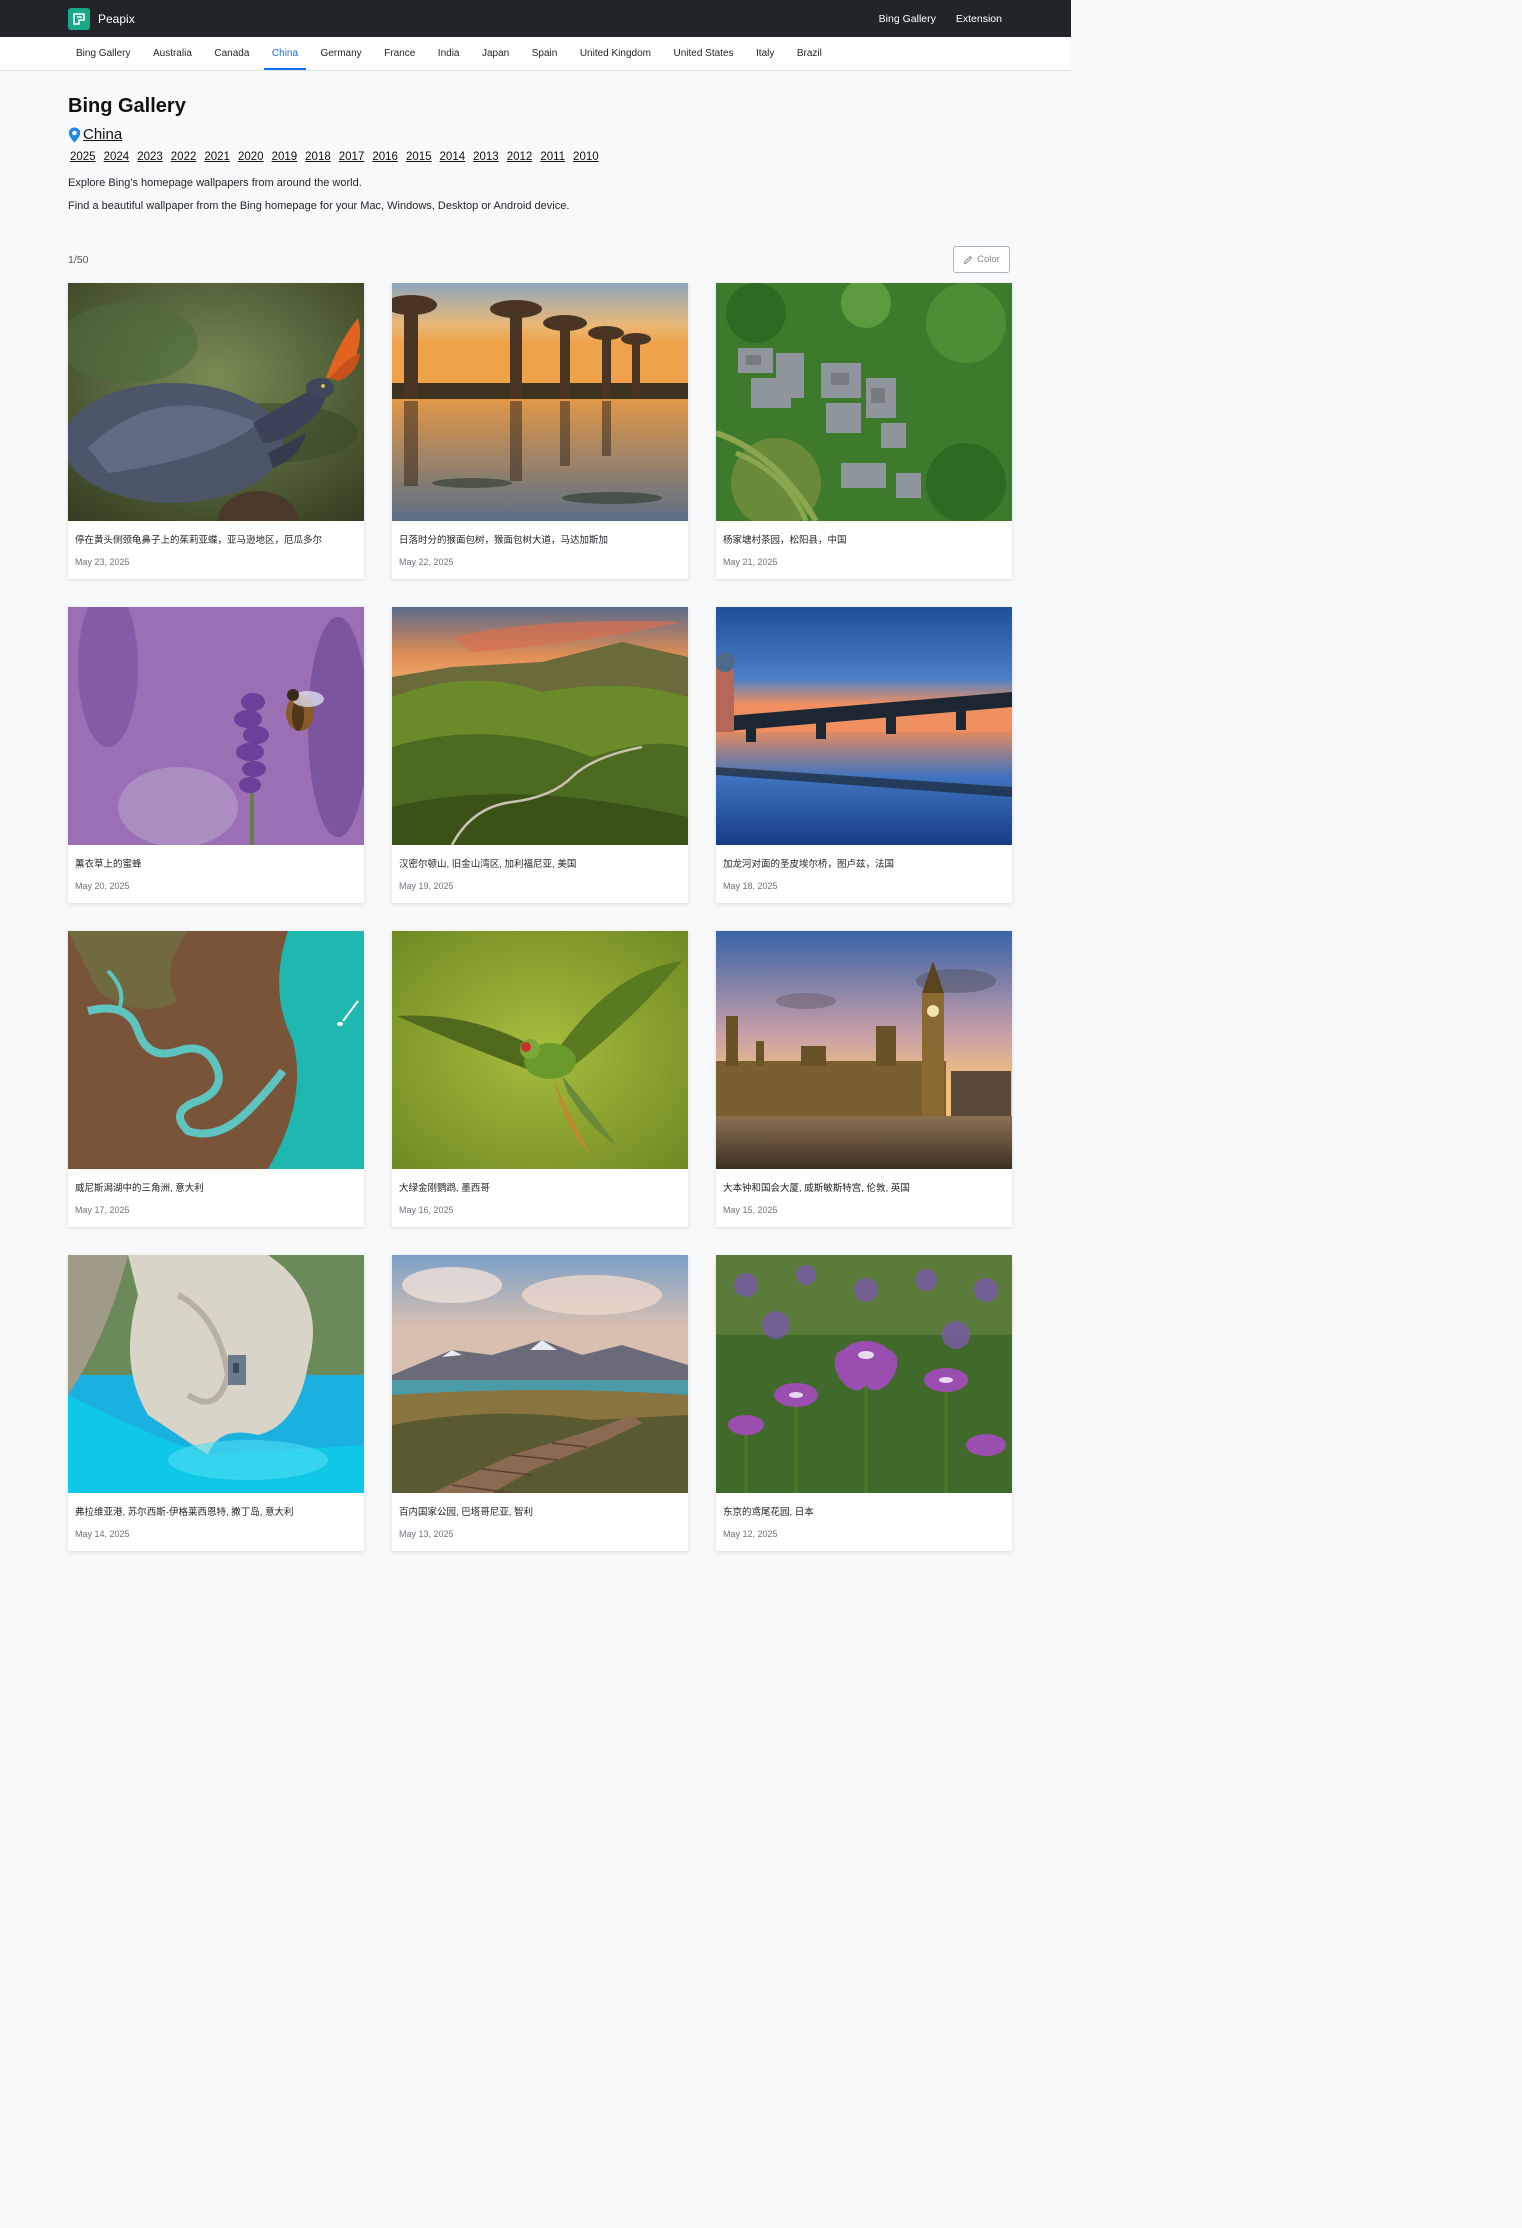 This screenshot has height=2228, width=1522. What do you see at coordinates (352, 157) in the screenshot?
I see `year-link: 2017` at bounding box center [352, 157].